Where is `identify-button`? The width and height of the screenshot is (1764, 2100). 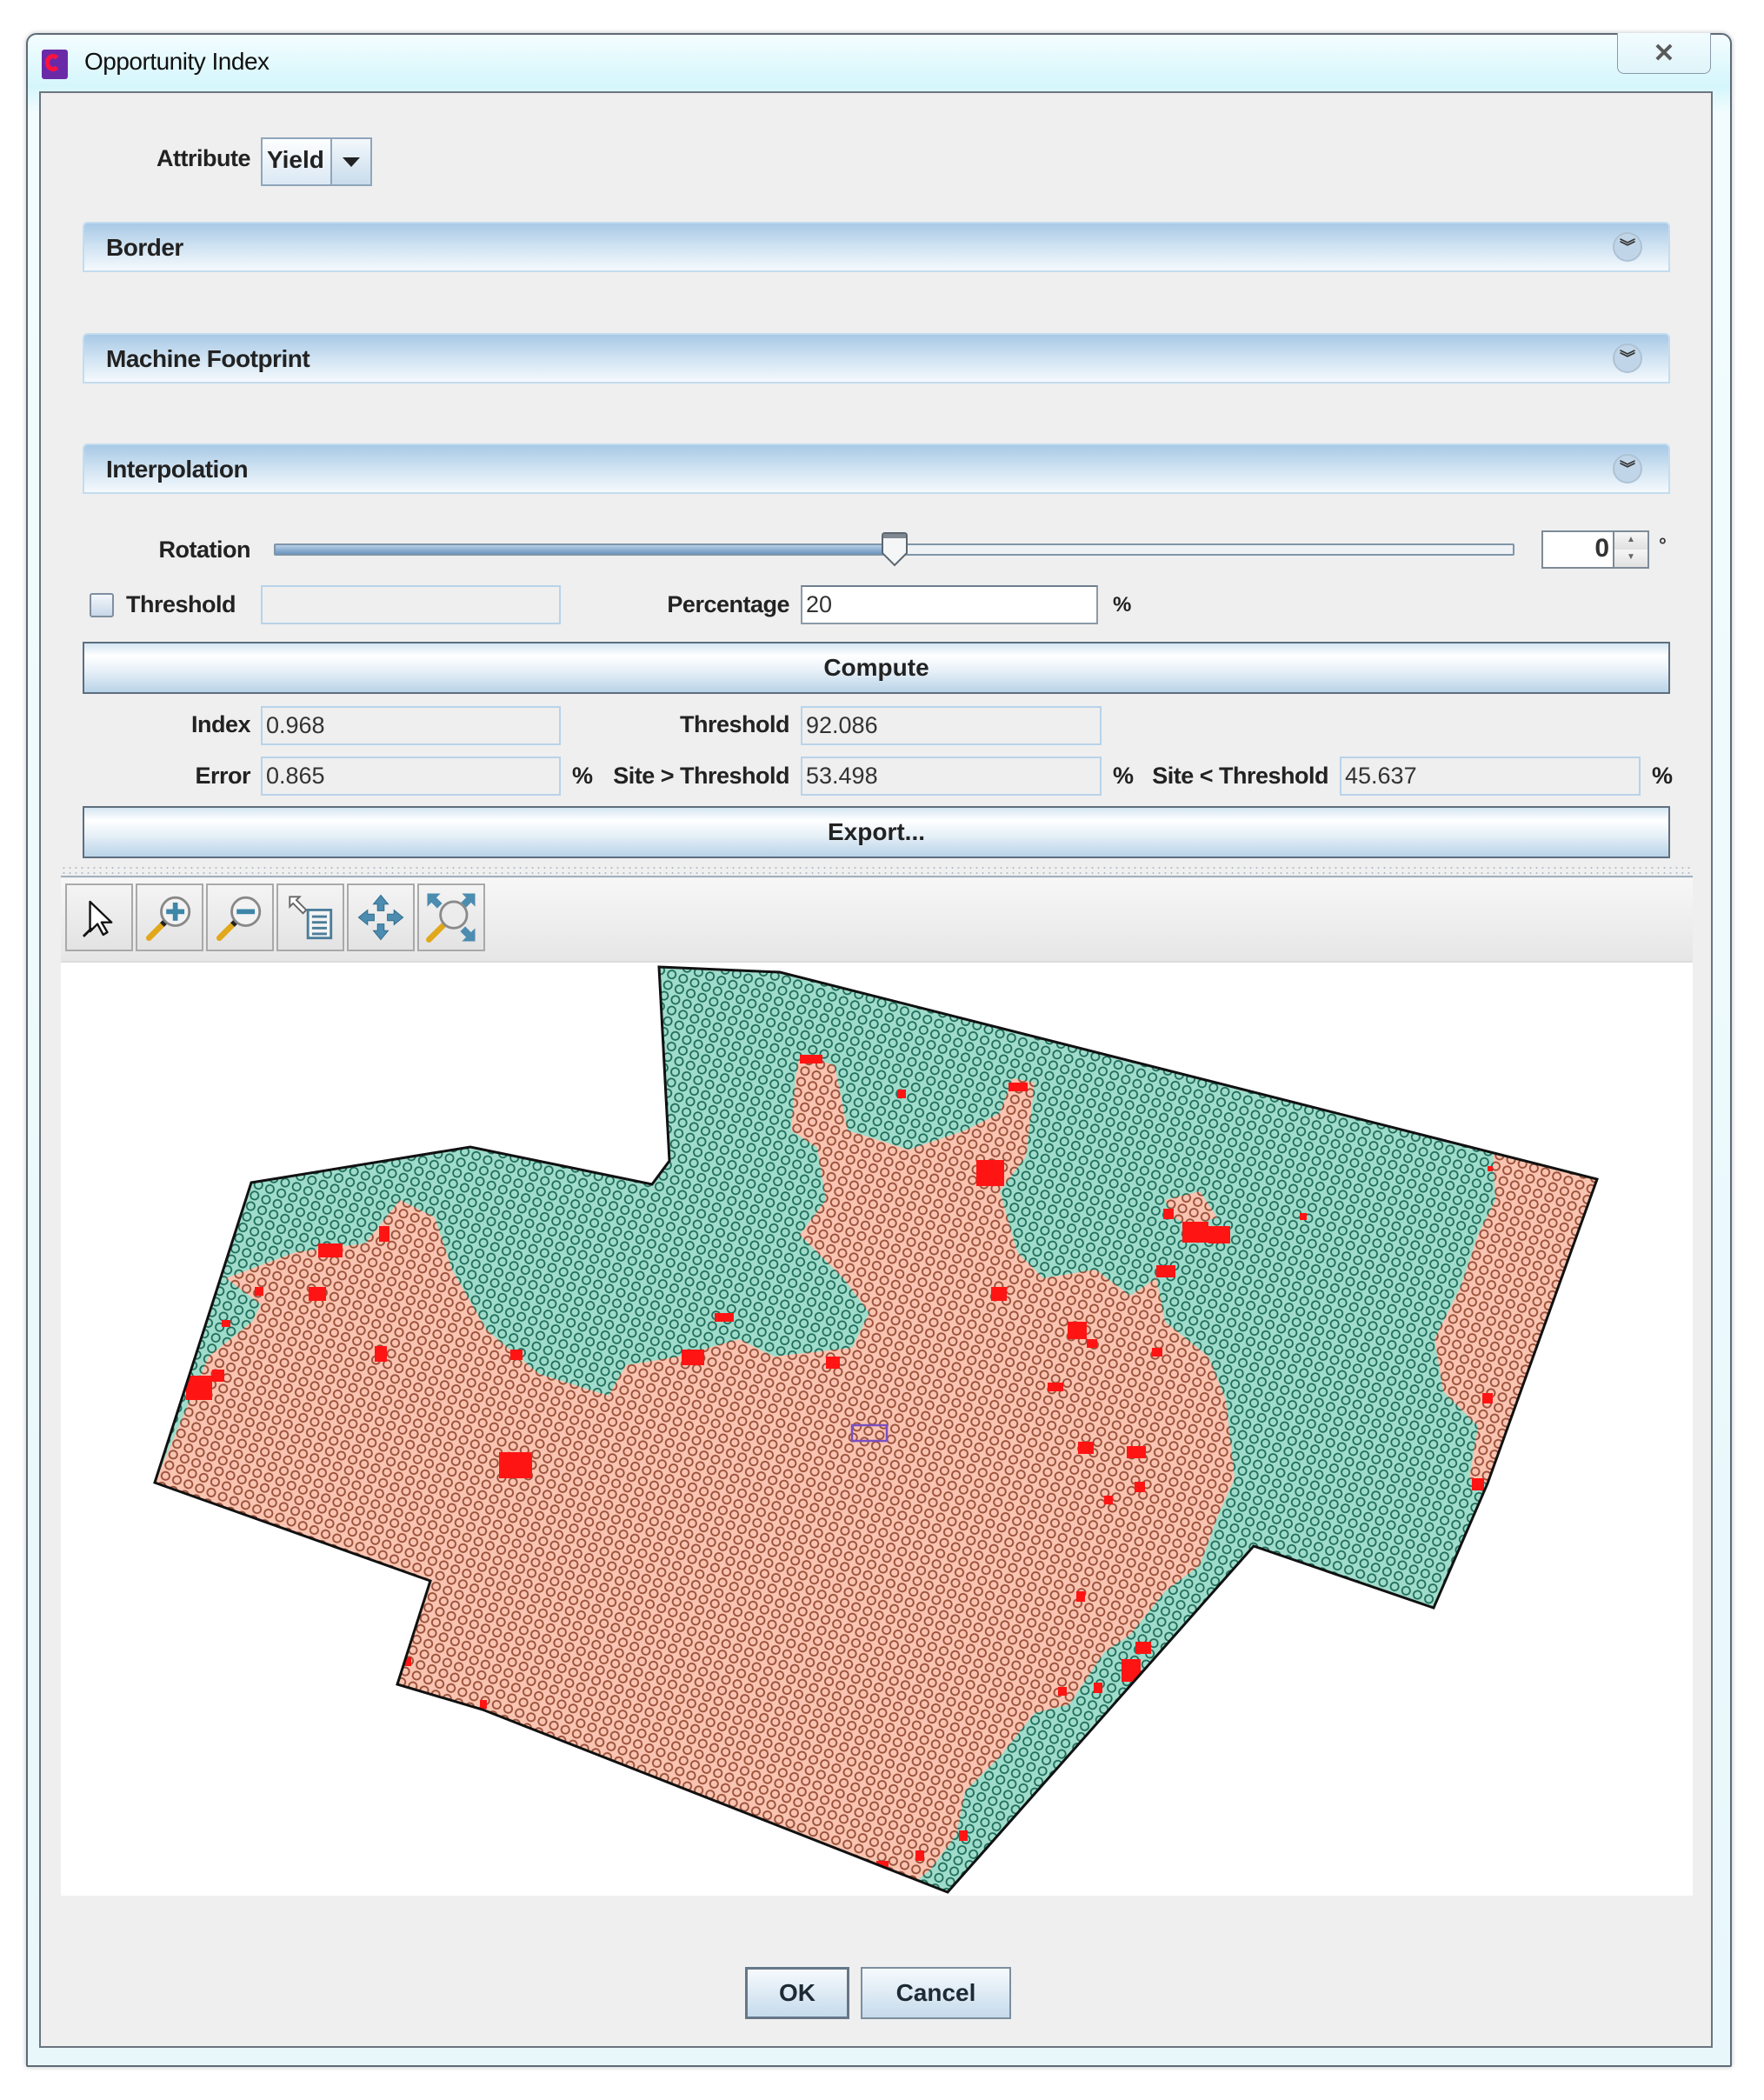 identify-button is located at coordinates (310, 917).